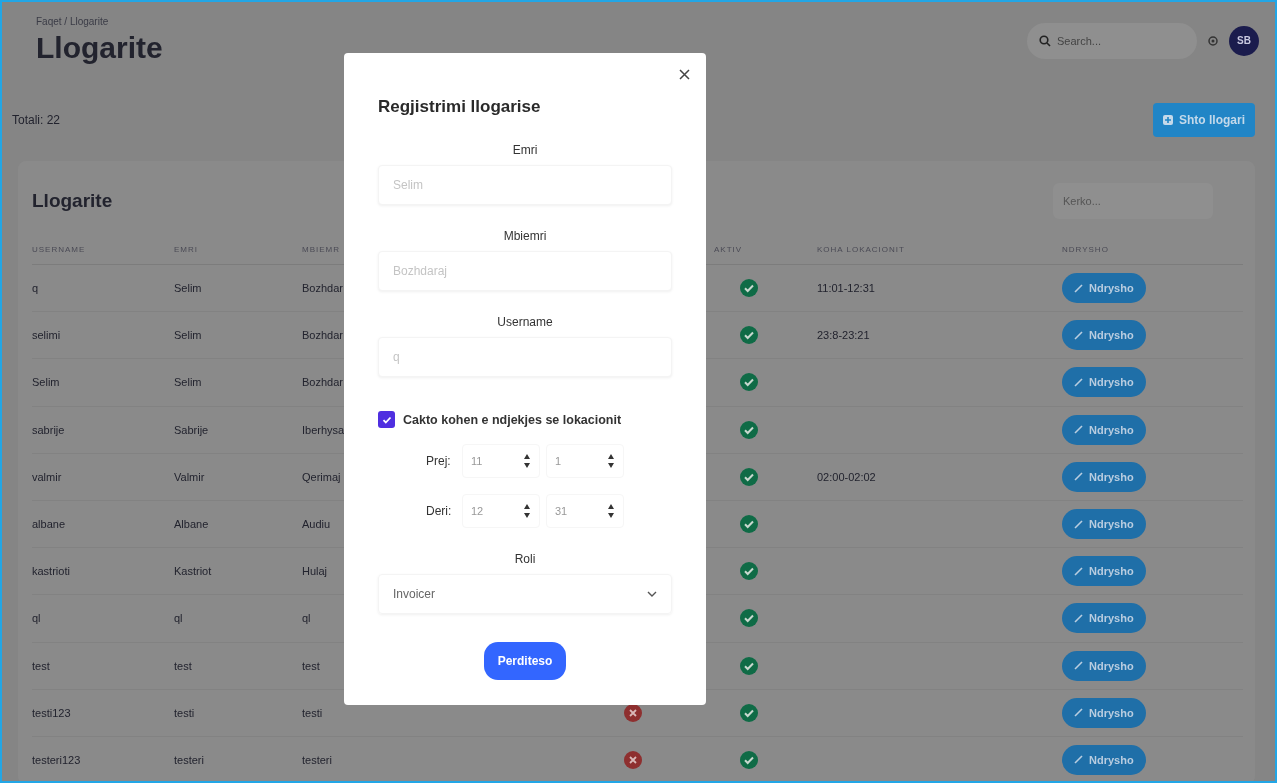  Describe the element at coordinates (103, 524) in the screenshot. I see `table-cell: albane` at that location.